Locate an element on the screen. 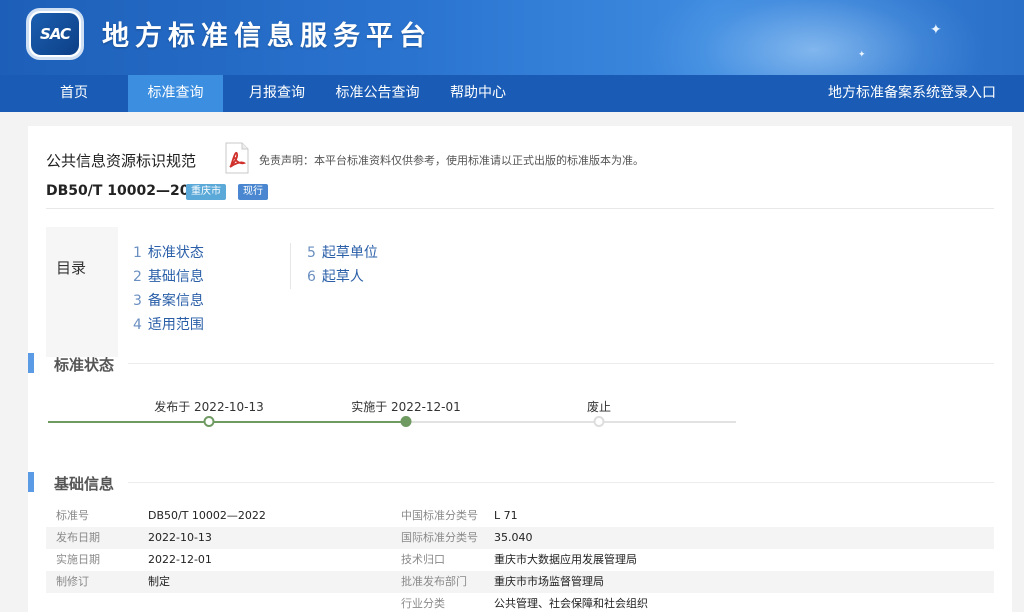 Image resolution: width=1024 pixels, height=612 pixels. field-value: 公共管理、社会保障和社会组织 is located at coordinates (571, 603).